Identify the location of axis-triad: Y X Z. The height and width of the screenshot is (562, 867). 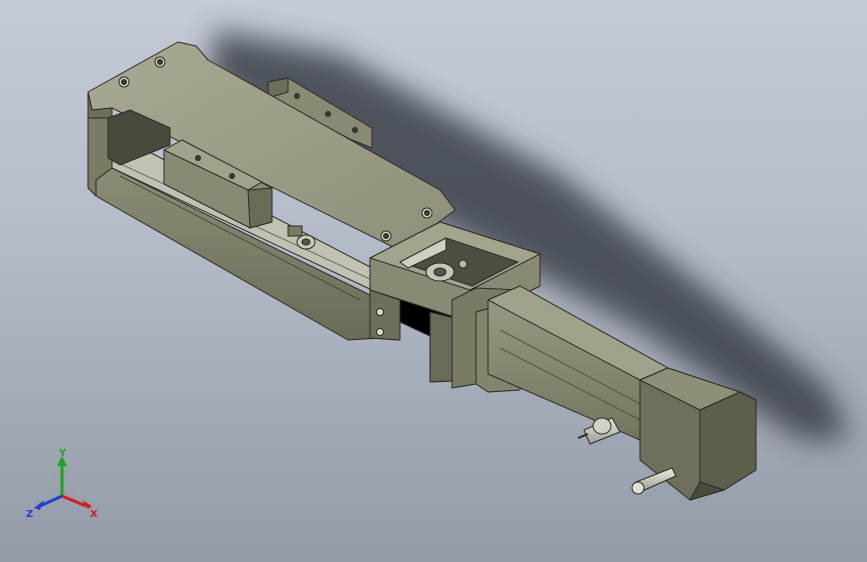
(62, 484).